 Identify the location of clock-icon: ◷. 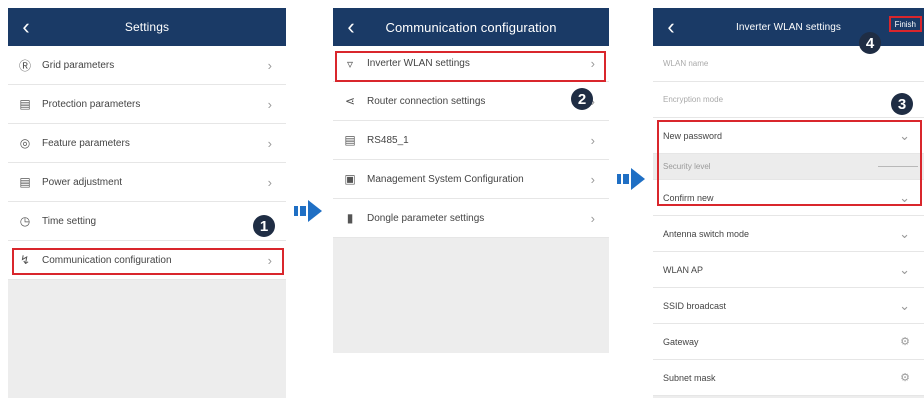
(25, 221).